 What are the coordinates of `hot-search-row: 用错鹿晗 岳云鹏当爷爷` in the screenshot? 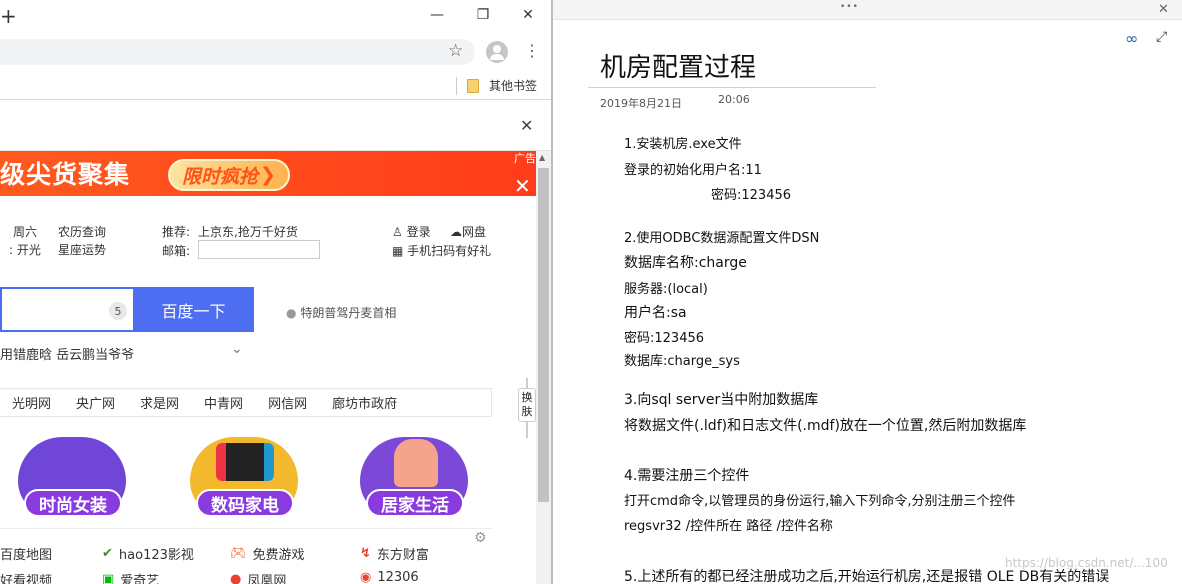 It's located at (67, 353).